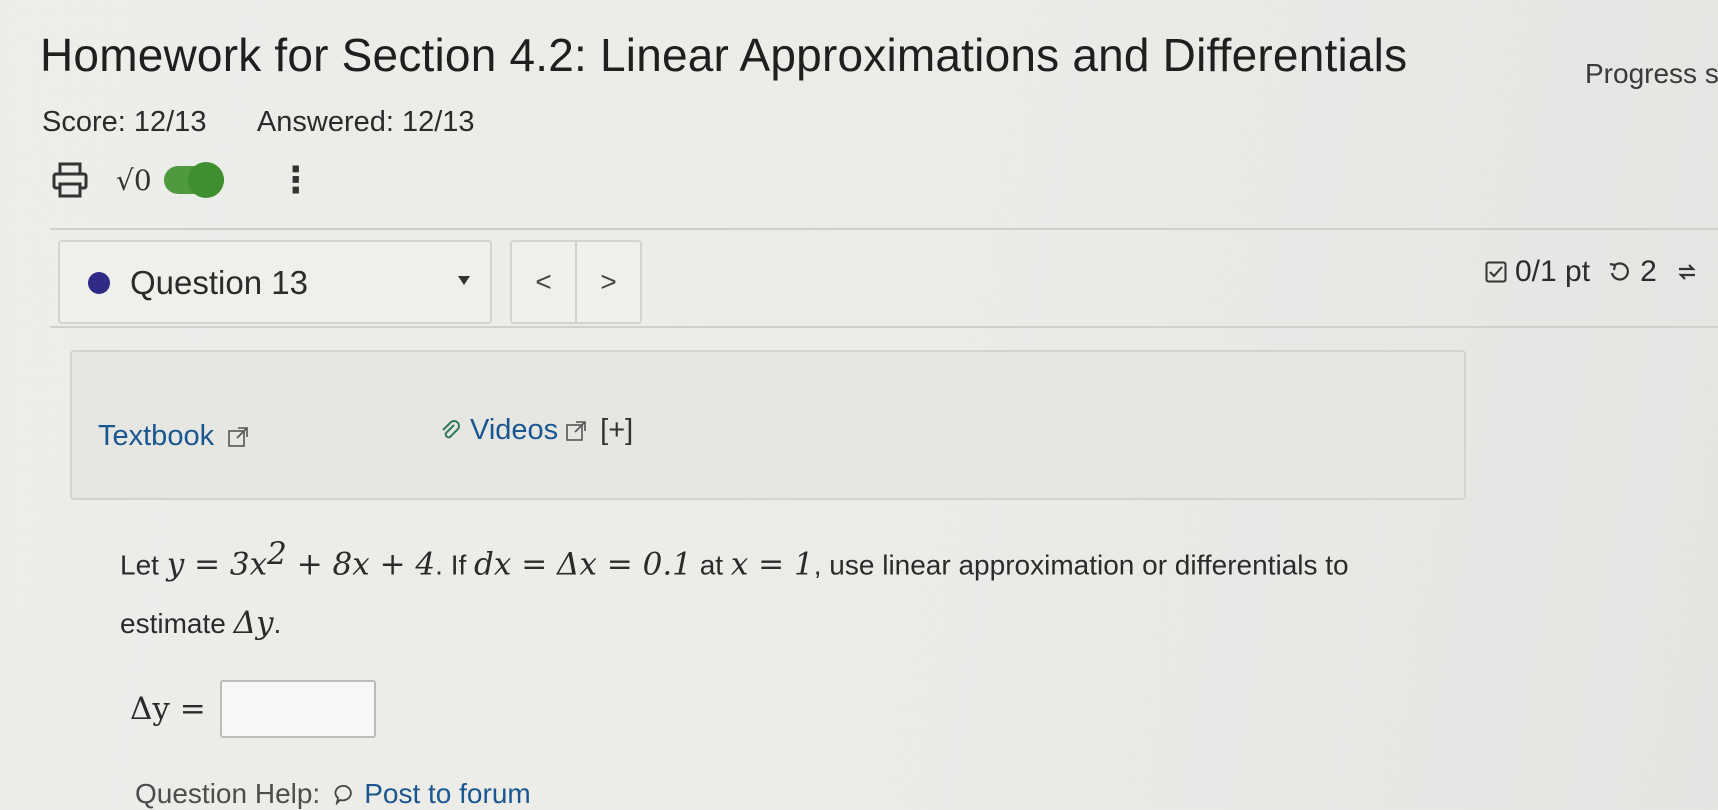 The image size is (1718, 810). What do you see at coordinates (156, 436) in the screenshot?
I see `textbook-label: Textbook` at bounding box center [156, 436].